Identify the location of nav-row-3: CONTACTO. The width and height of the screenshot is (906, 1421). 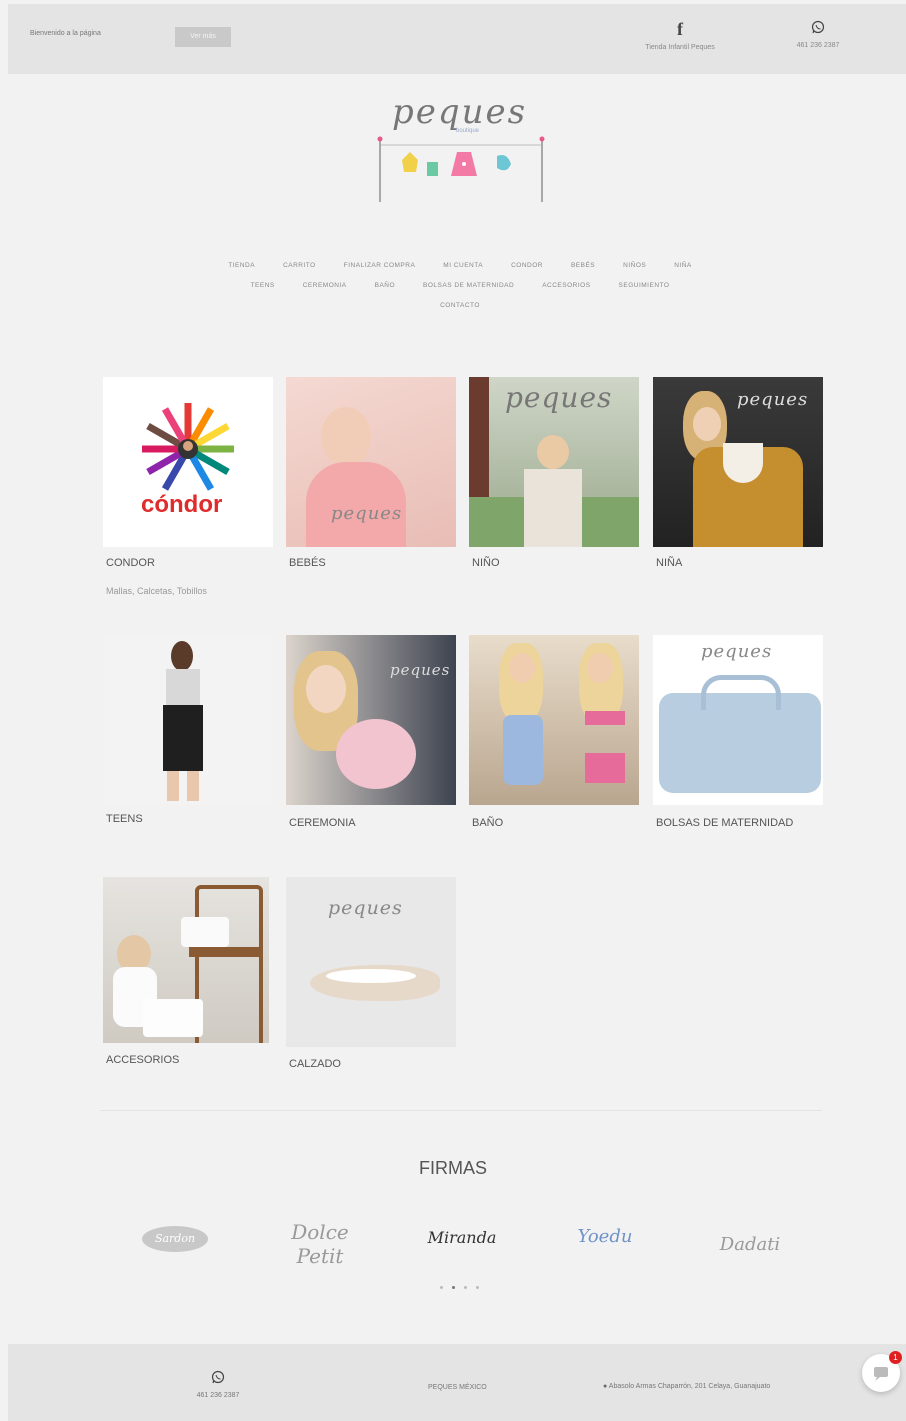
(460, 305).